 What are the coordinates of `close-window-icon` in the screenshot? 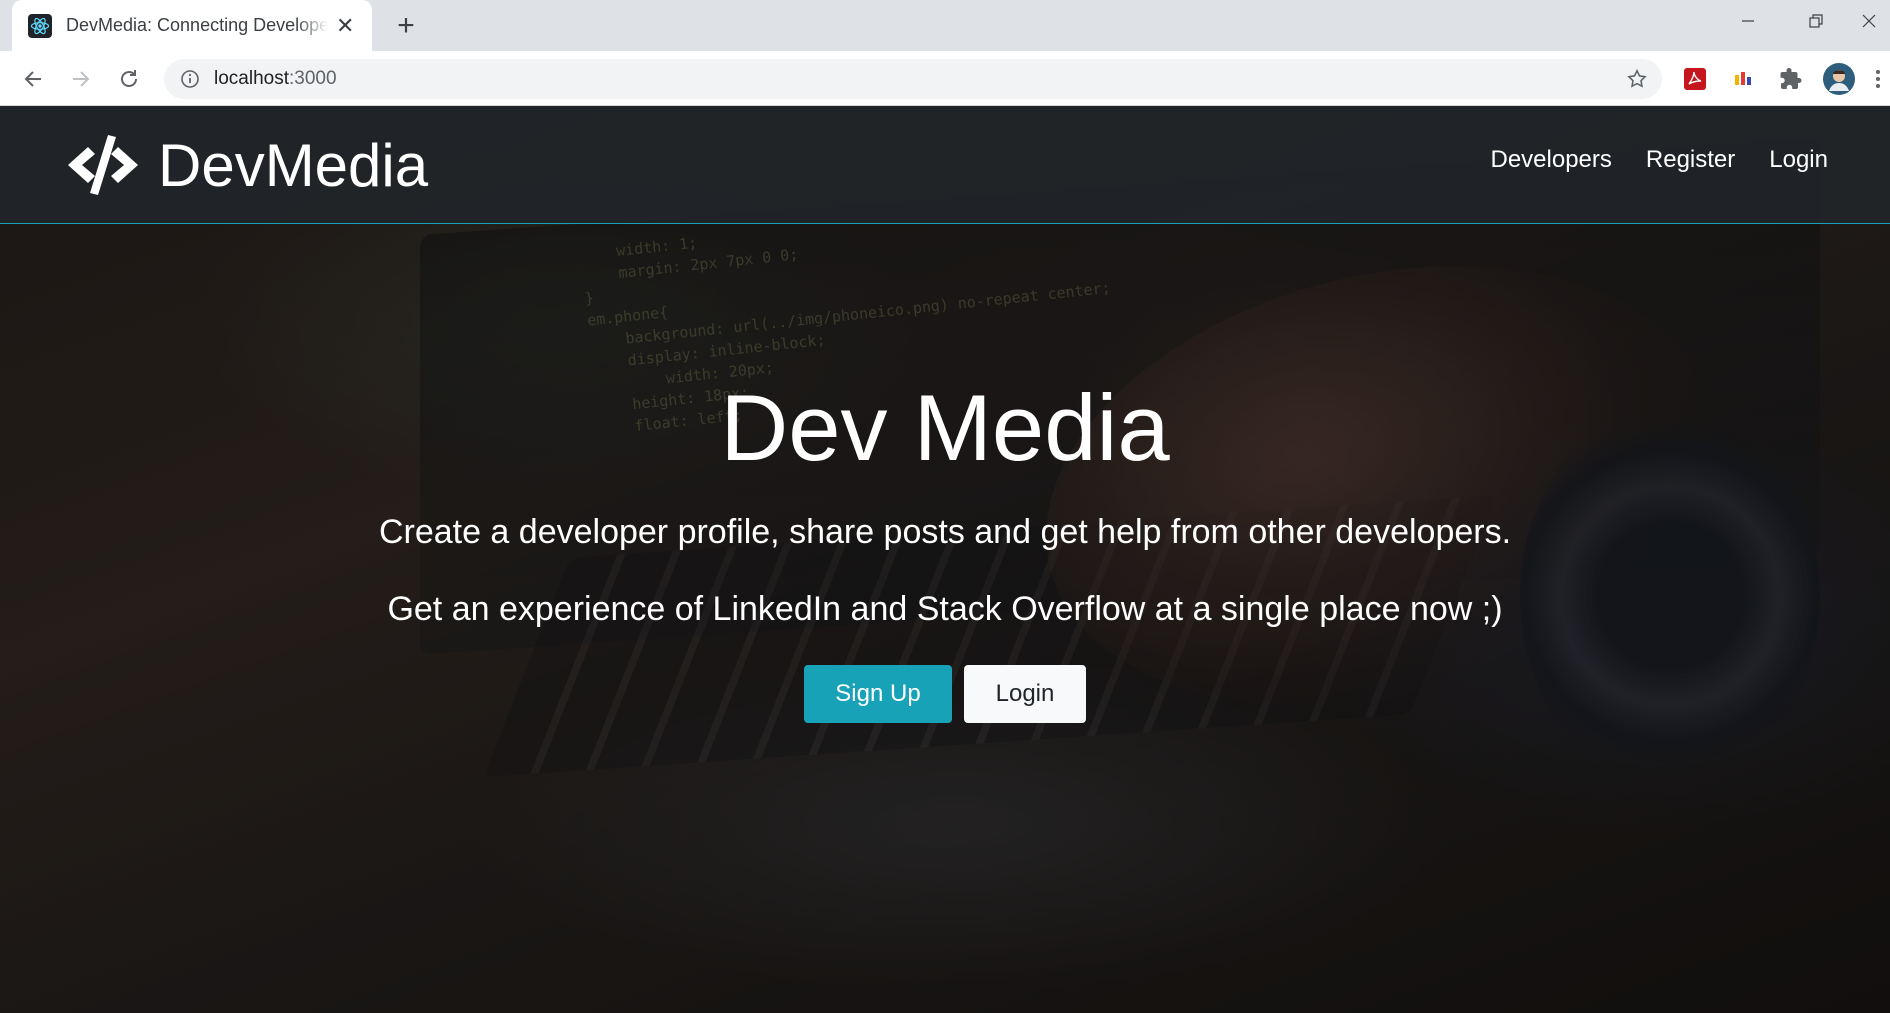 It's located at (1869, 21).